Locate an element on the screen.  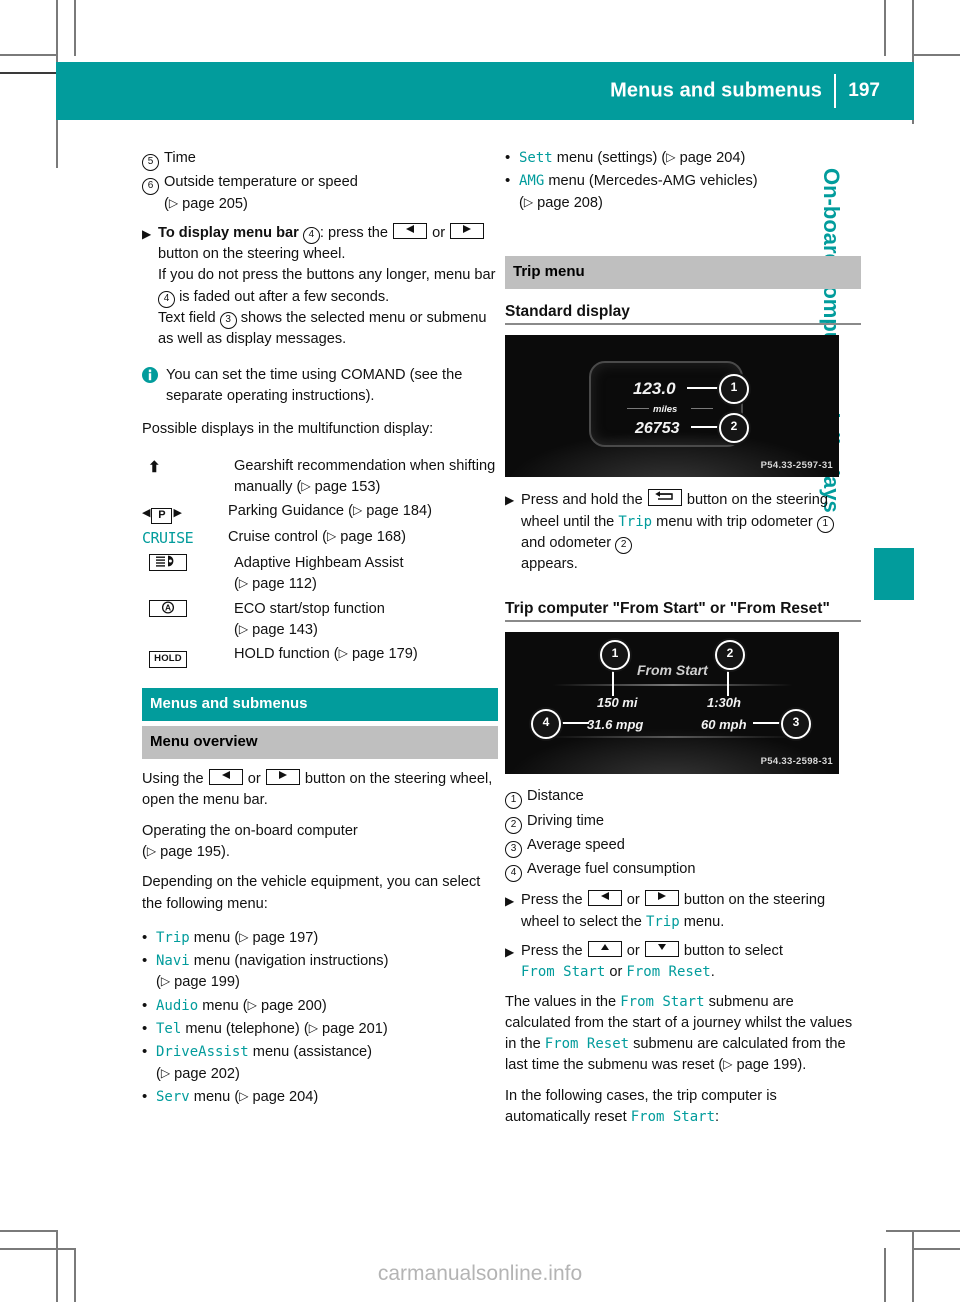
return-back-button-icon is located at coordinates (664, 498).